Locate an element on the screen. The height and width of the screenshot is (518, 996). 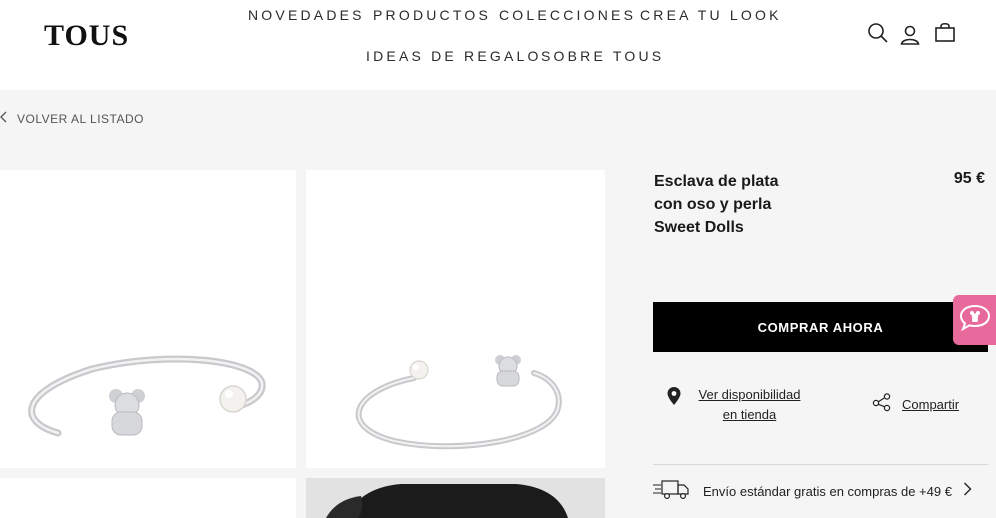
back-link-label: VOLVER AL LISTADO is located at coordinates (80, 119).